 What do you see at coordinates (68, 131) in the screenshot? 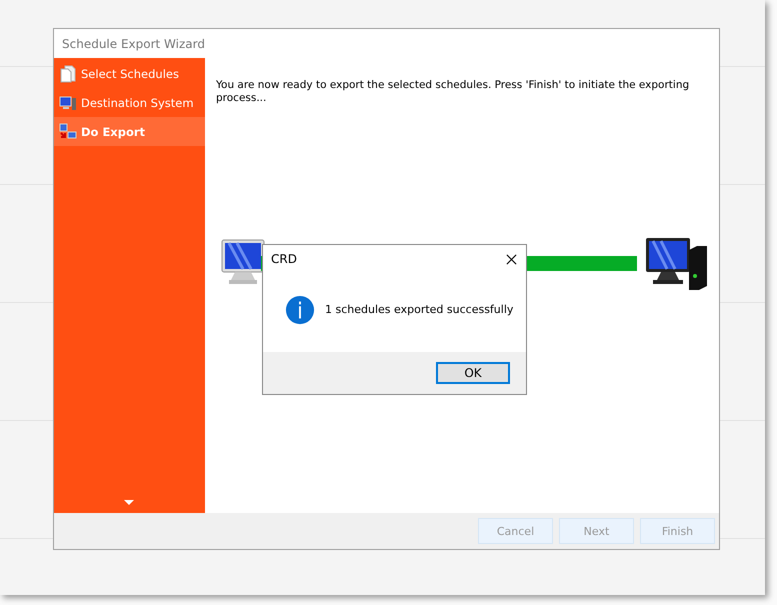
I see `export-icon` at bounding box center [68, 131].